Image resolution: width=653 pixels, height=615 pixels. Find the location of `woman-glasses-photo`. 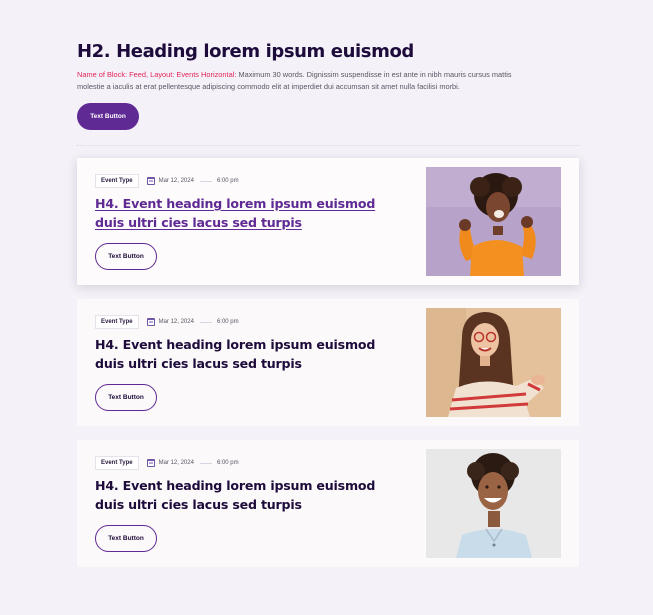

woman-glasses-photo is located at coordinates (493, 362).